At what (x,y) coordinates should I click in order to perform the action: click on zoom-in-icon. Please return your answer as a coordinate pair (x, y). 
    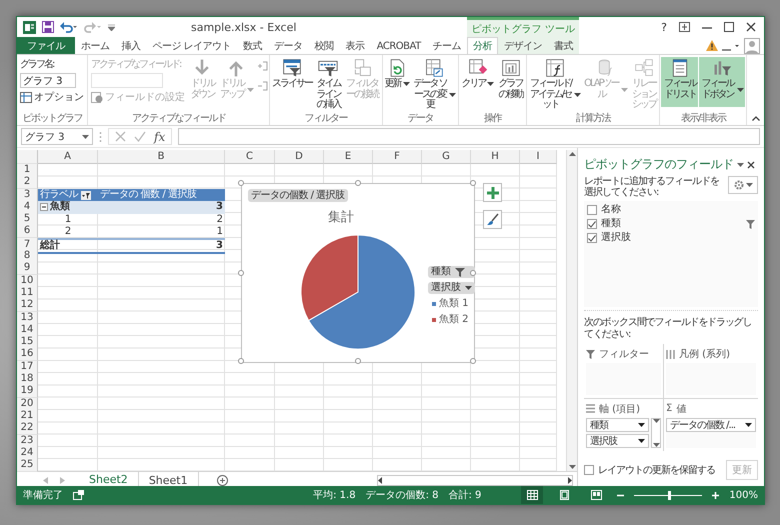
    Looking at the image, I should click on (716, 495).